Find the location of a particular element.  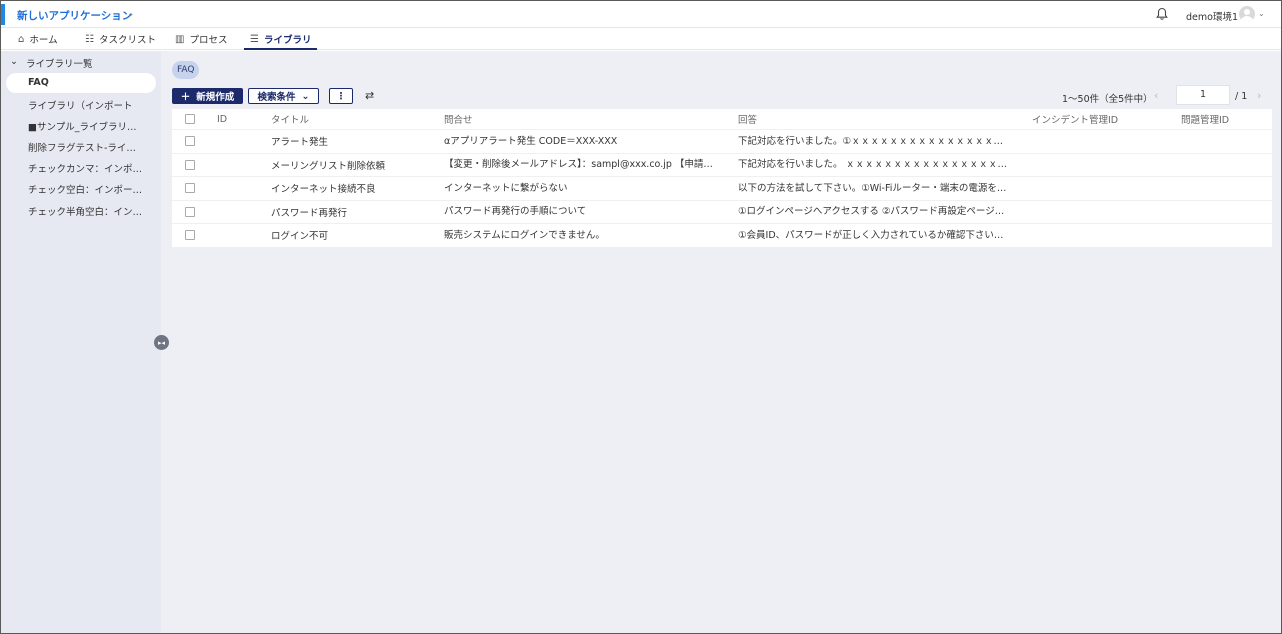

cell-question: インターネットに繋がらない is located at coordinates (506, 188).